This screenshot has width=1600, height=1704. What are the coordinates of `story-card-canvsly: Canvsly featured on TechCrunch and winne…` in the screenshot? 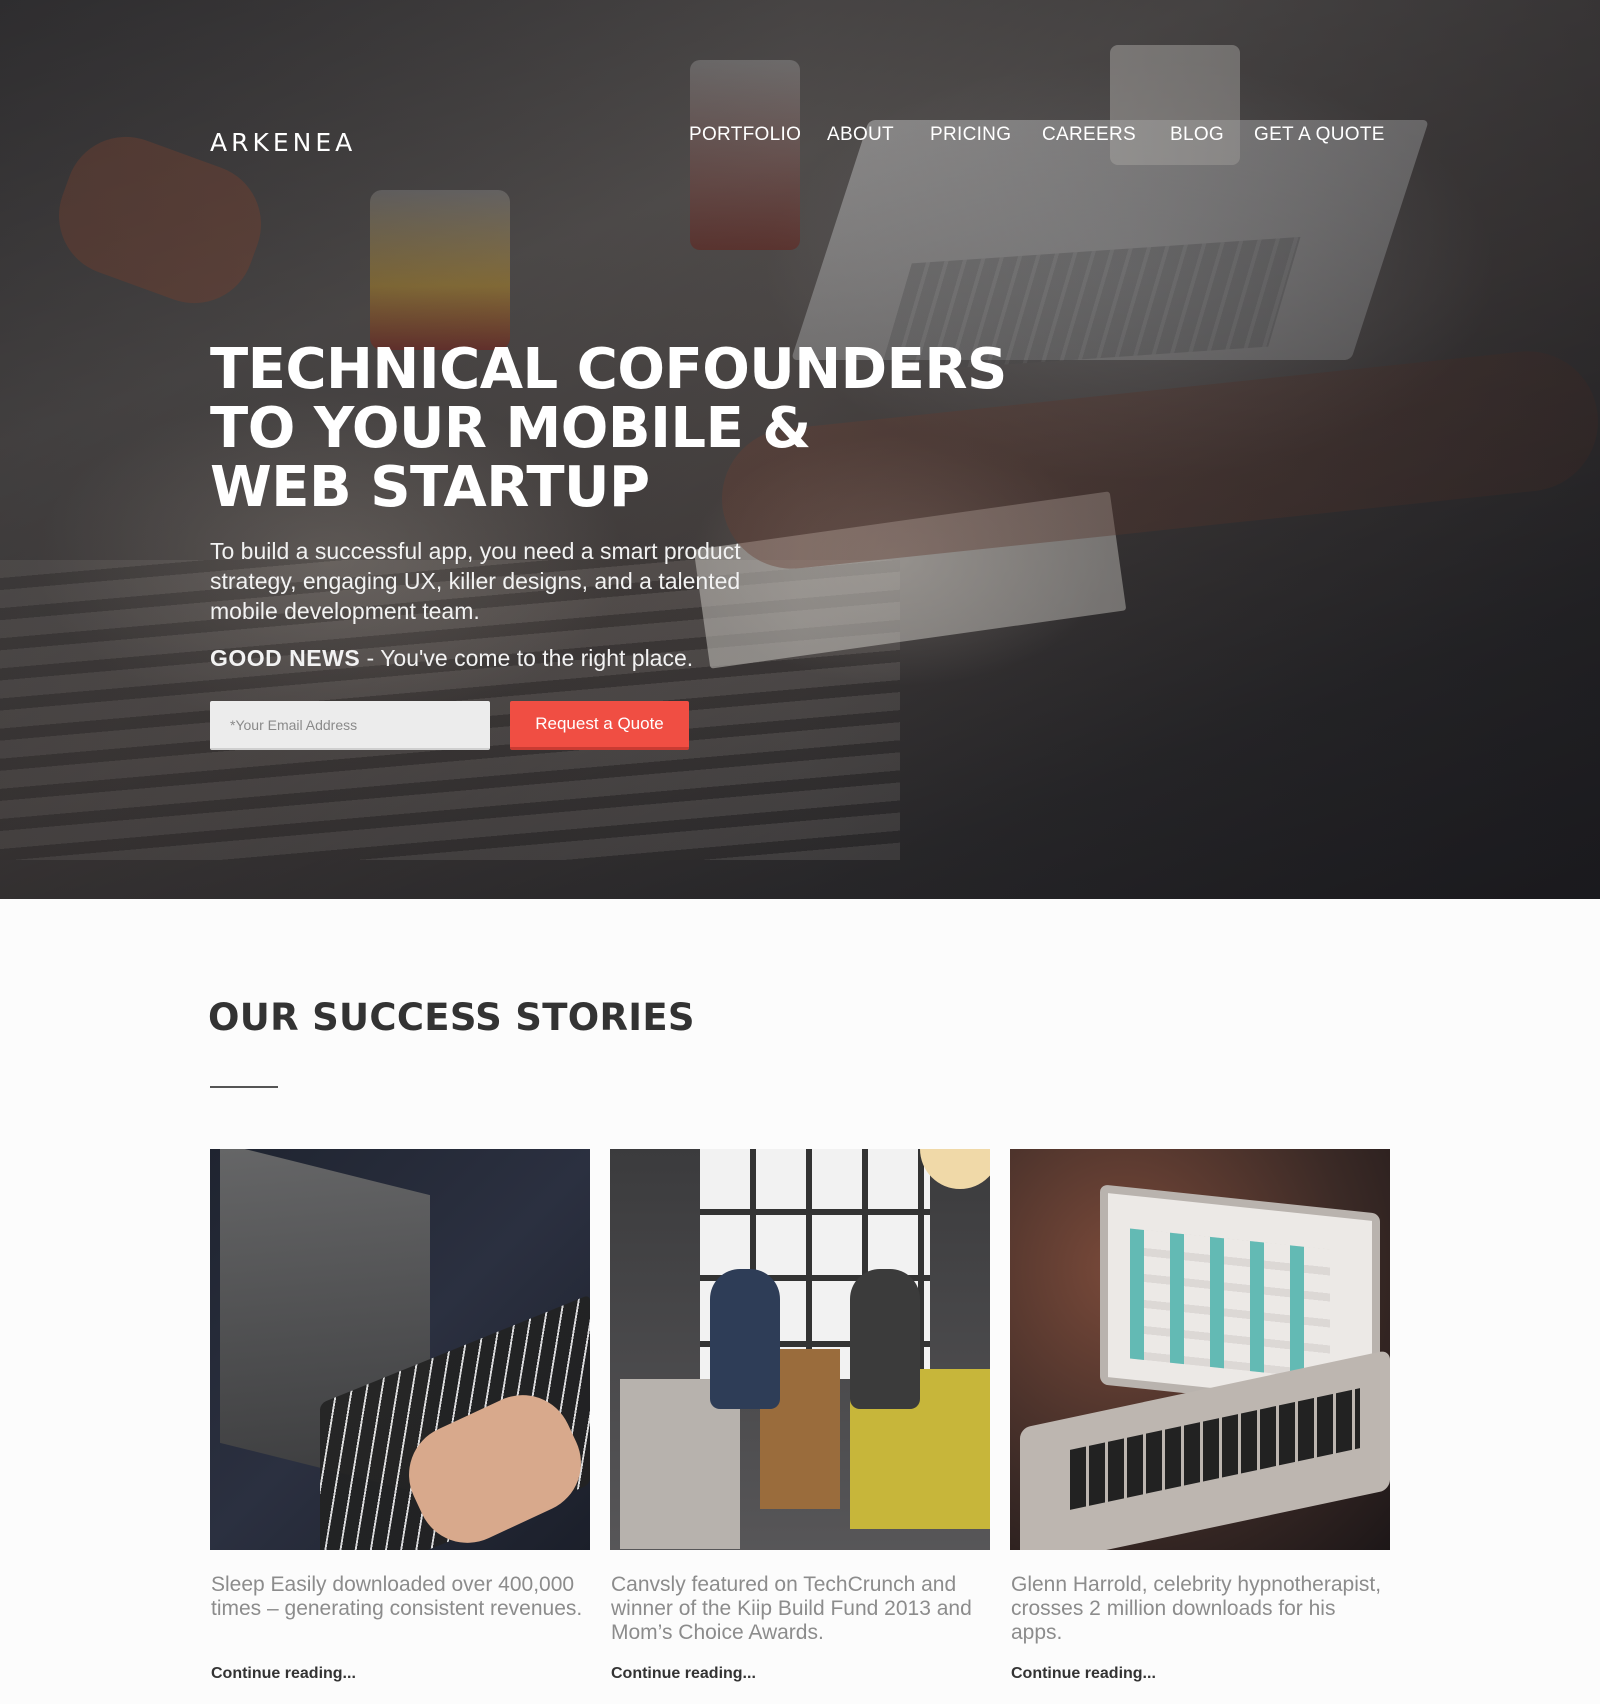 It's located at (800, 1415).